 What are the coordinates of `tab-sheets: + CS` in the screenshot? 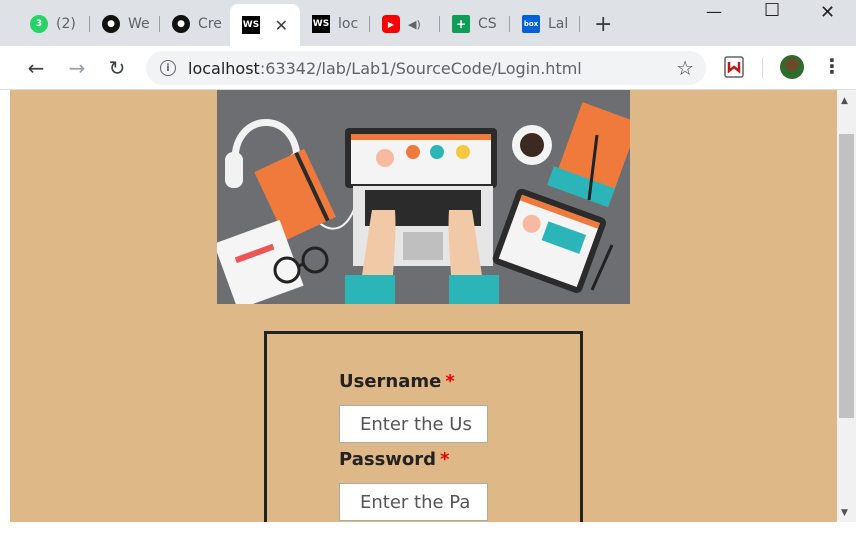 It's located at (475, 24).